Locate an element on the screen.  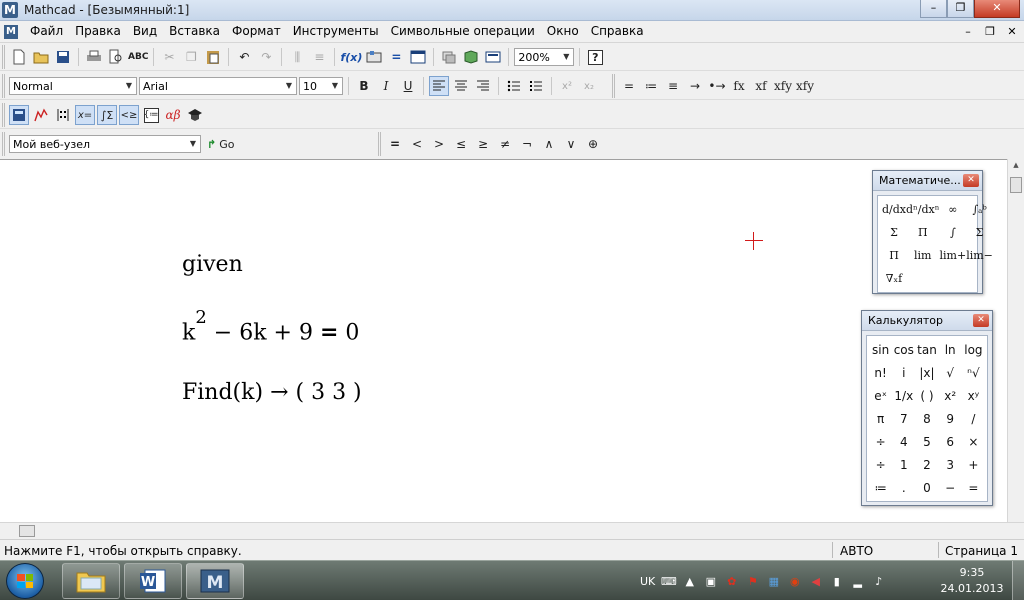
menu-insert: Вставка is located at coordinates (194, 31).